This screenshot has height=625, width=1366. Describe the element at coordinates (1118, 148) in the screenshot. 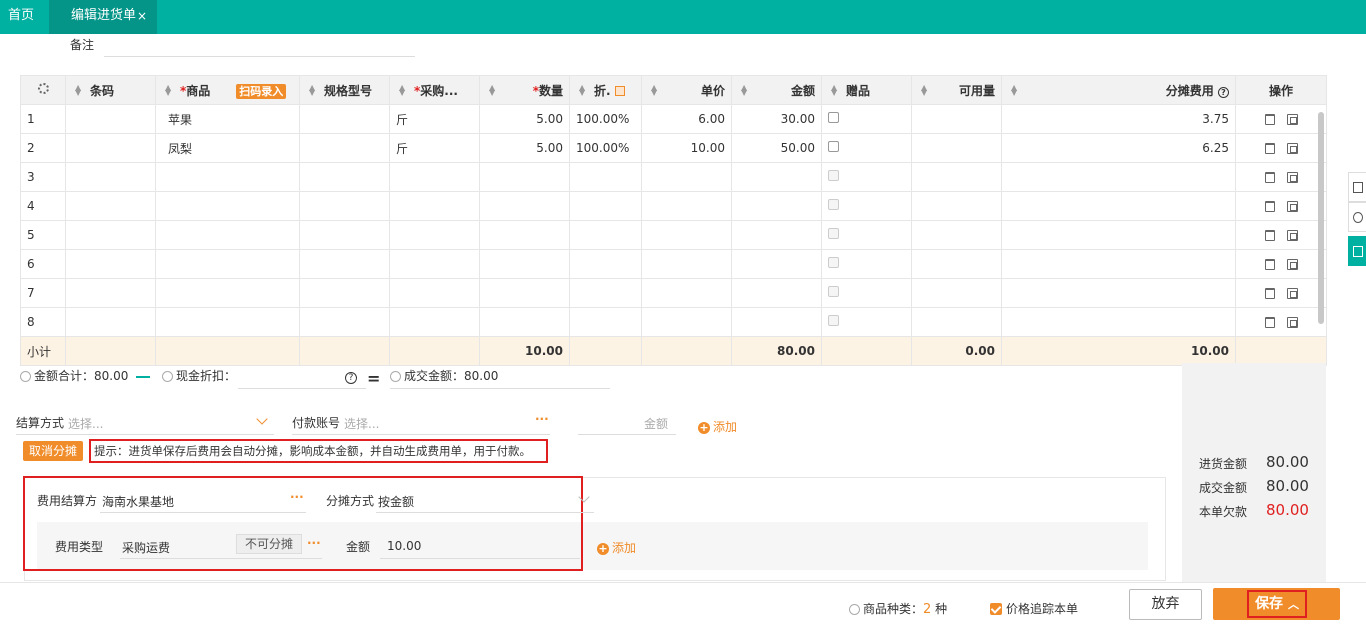

I see `cell-alloc: 6.25` at that location.